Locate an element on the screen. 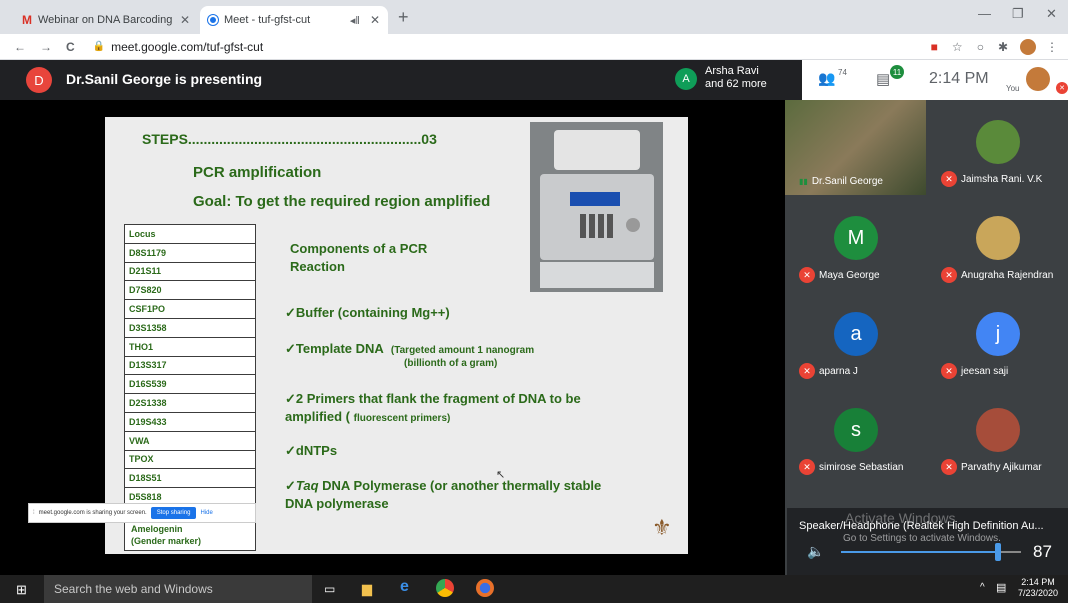 The width and height of the screenshot is (1068, 603). template-dna-label: ✓Template DNA is located at coordinates (334, 348).